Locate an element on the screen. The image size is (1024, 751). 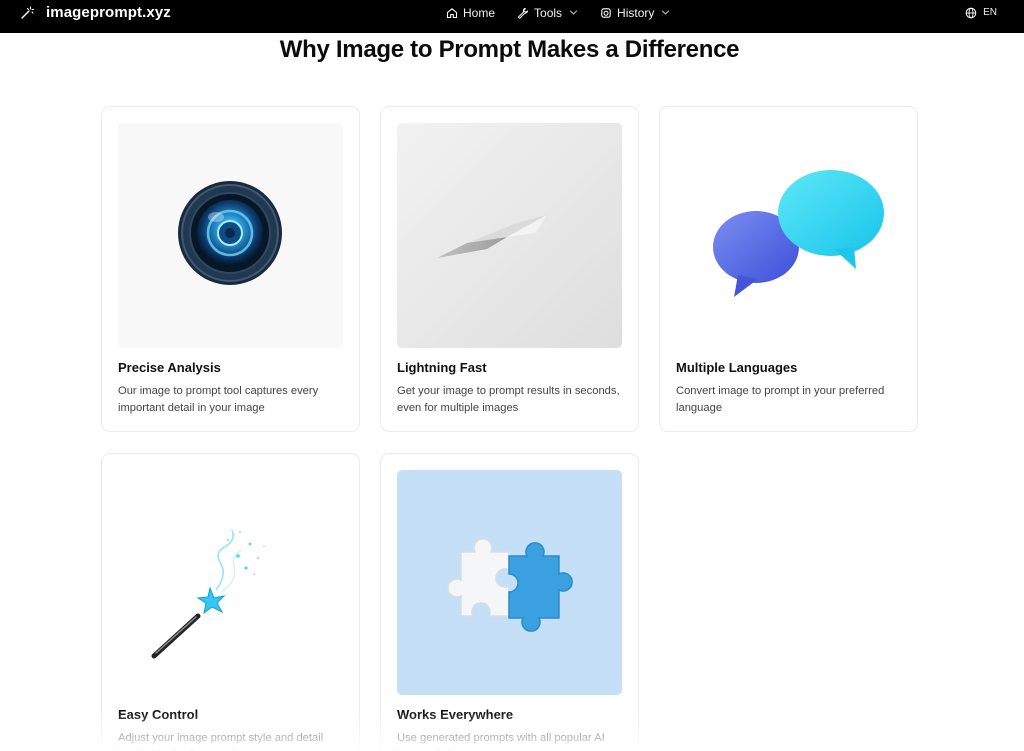
nav-links: Home Tools History is located at coordinates (569, 12).